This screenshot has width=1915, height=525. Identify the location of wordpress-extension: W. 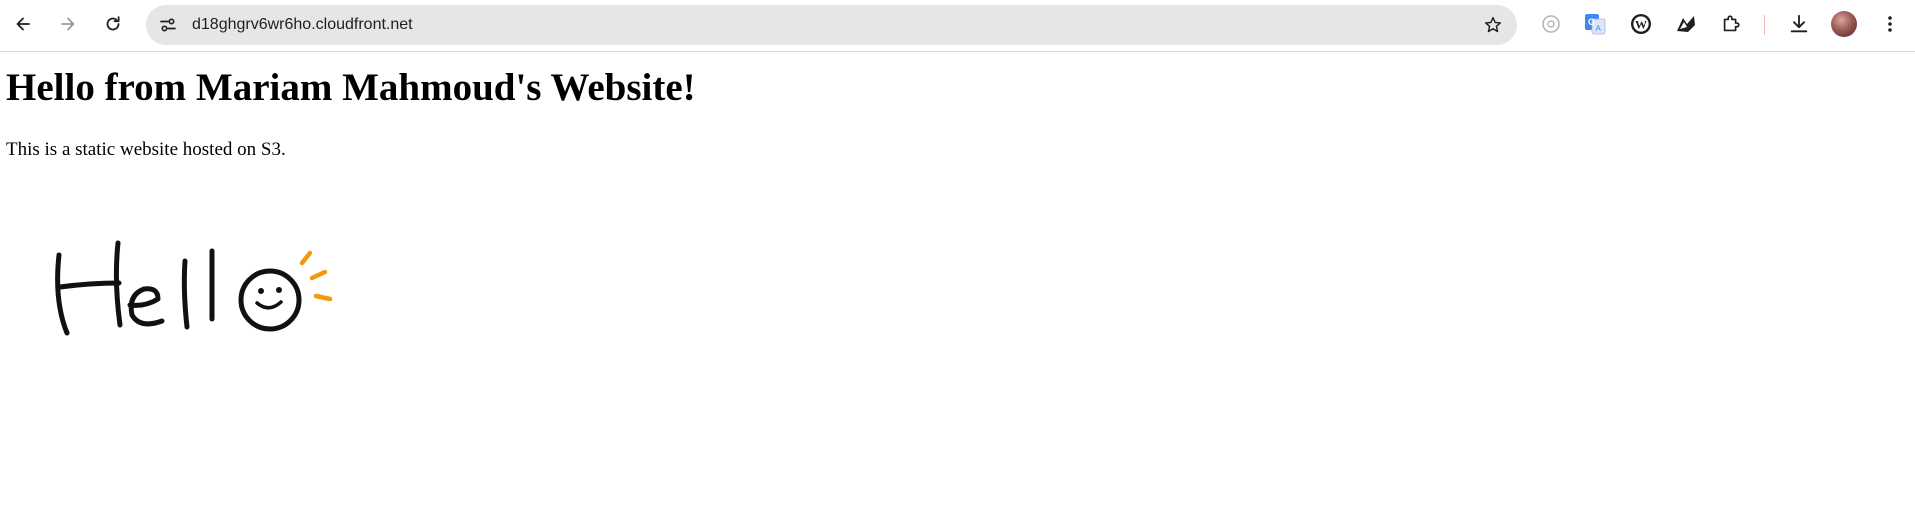
(1641, 24).